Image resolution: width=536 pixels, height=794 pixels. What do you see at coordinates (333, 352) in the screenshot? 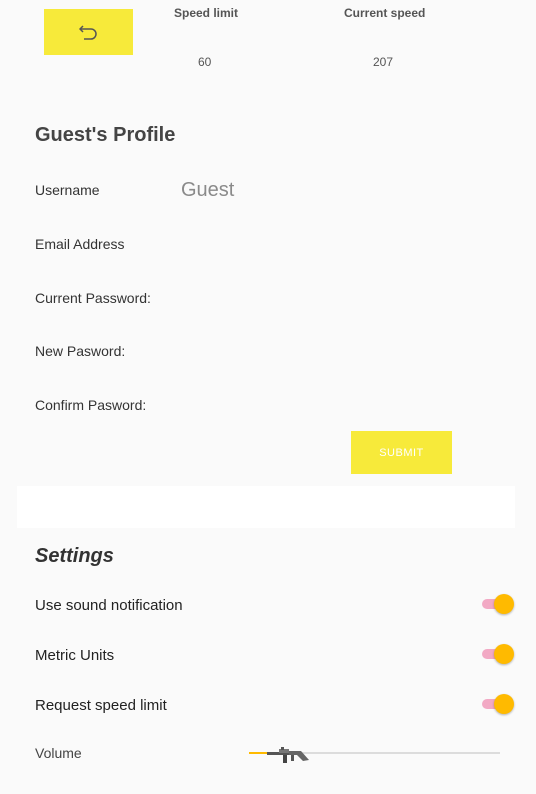
I see `new-password-field` at bounding box center [333, 352].